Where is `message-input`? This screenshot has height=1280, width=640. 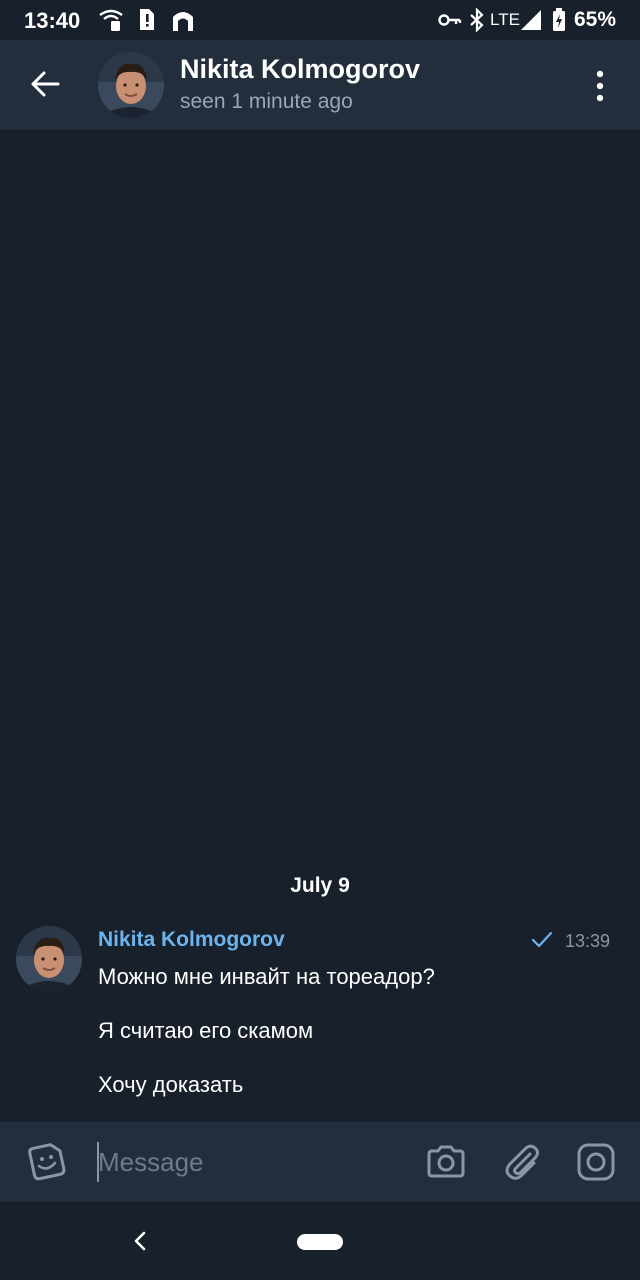 message-input is located at coordinates (248, 1162).